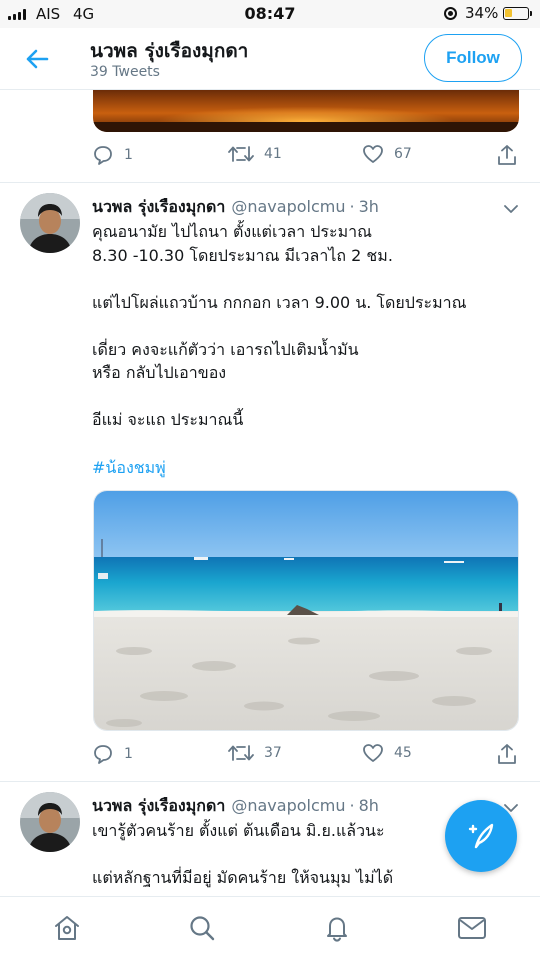  What do you see at coordinates (472, 928) in the screenshot?
I see `messages-icon` at bounding box center [472, 928].